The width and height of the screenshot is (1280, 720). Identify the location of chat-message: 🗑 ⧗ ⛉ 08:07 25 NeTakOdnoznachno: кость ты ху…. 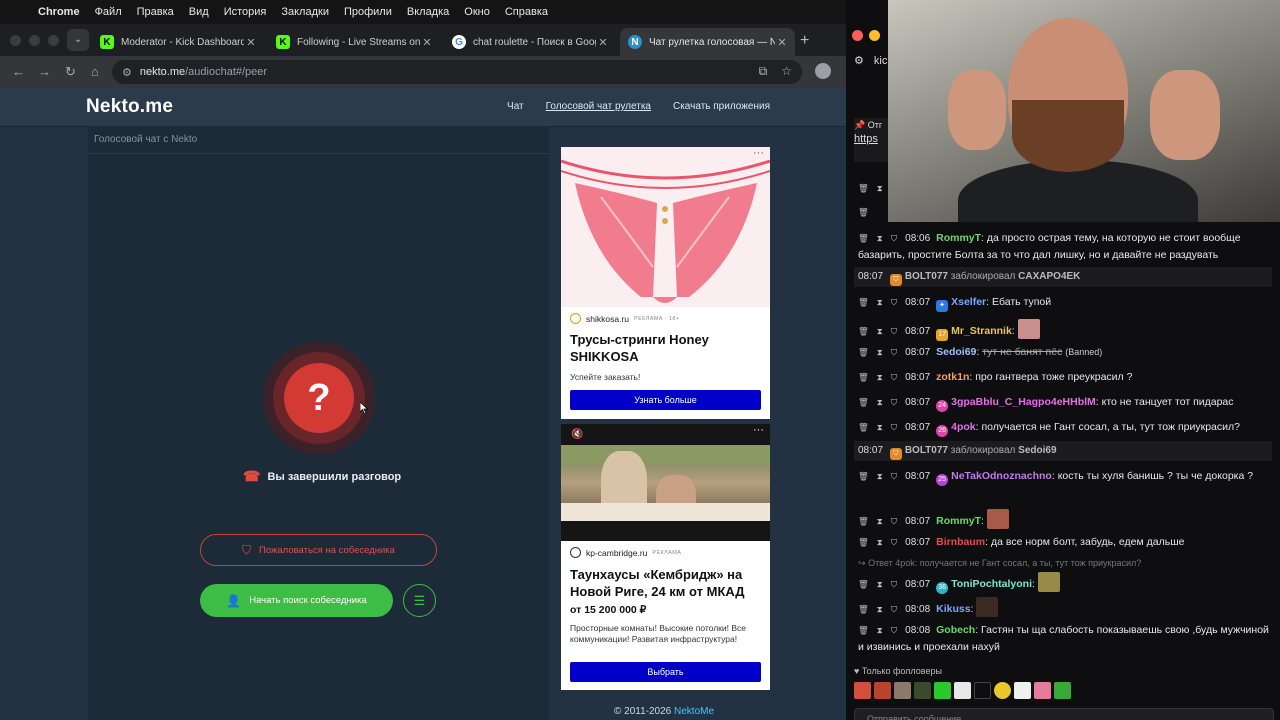
(1065, 477).